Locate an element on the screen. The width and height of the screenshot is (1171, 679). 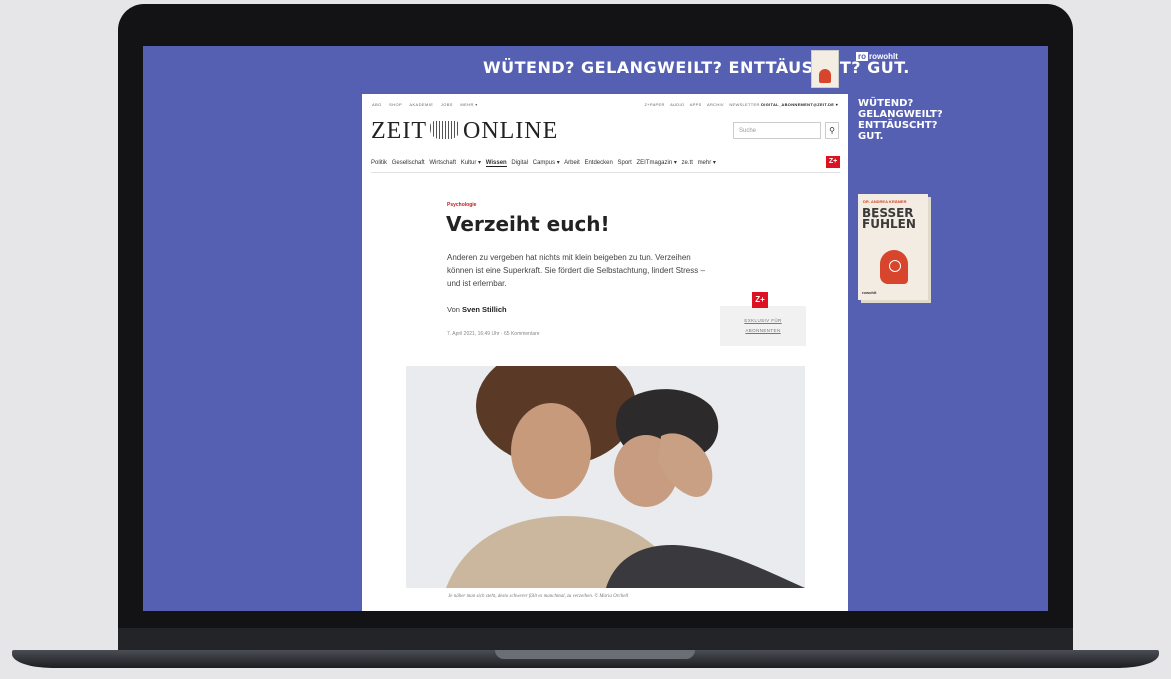
ad-banner-headline: WÜTEND? GELANGWEILT? ENTTÄUSCHT? GUT. is located at coordinates (696, 67).